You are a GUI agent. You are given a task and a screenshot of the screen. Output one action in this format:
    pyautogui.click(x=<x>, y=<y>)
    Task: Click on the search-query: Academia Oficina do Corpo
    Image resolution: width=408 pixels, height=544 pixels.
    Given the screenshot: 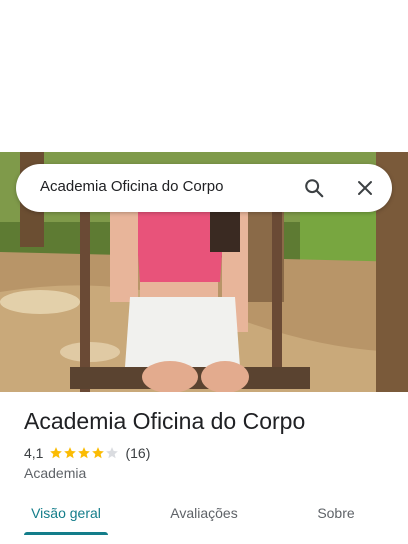 What is the action you would take?
    pyautogui.click(x=131, y=186)
    